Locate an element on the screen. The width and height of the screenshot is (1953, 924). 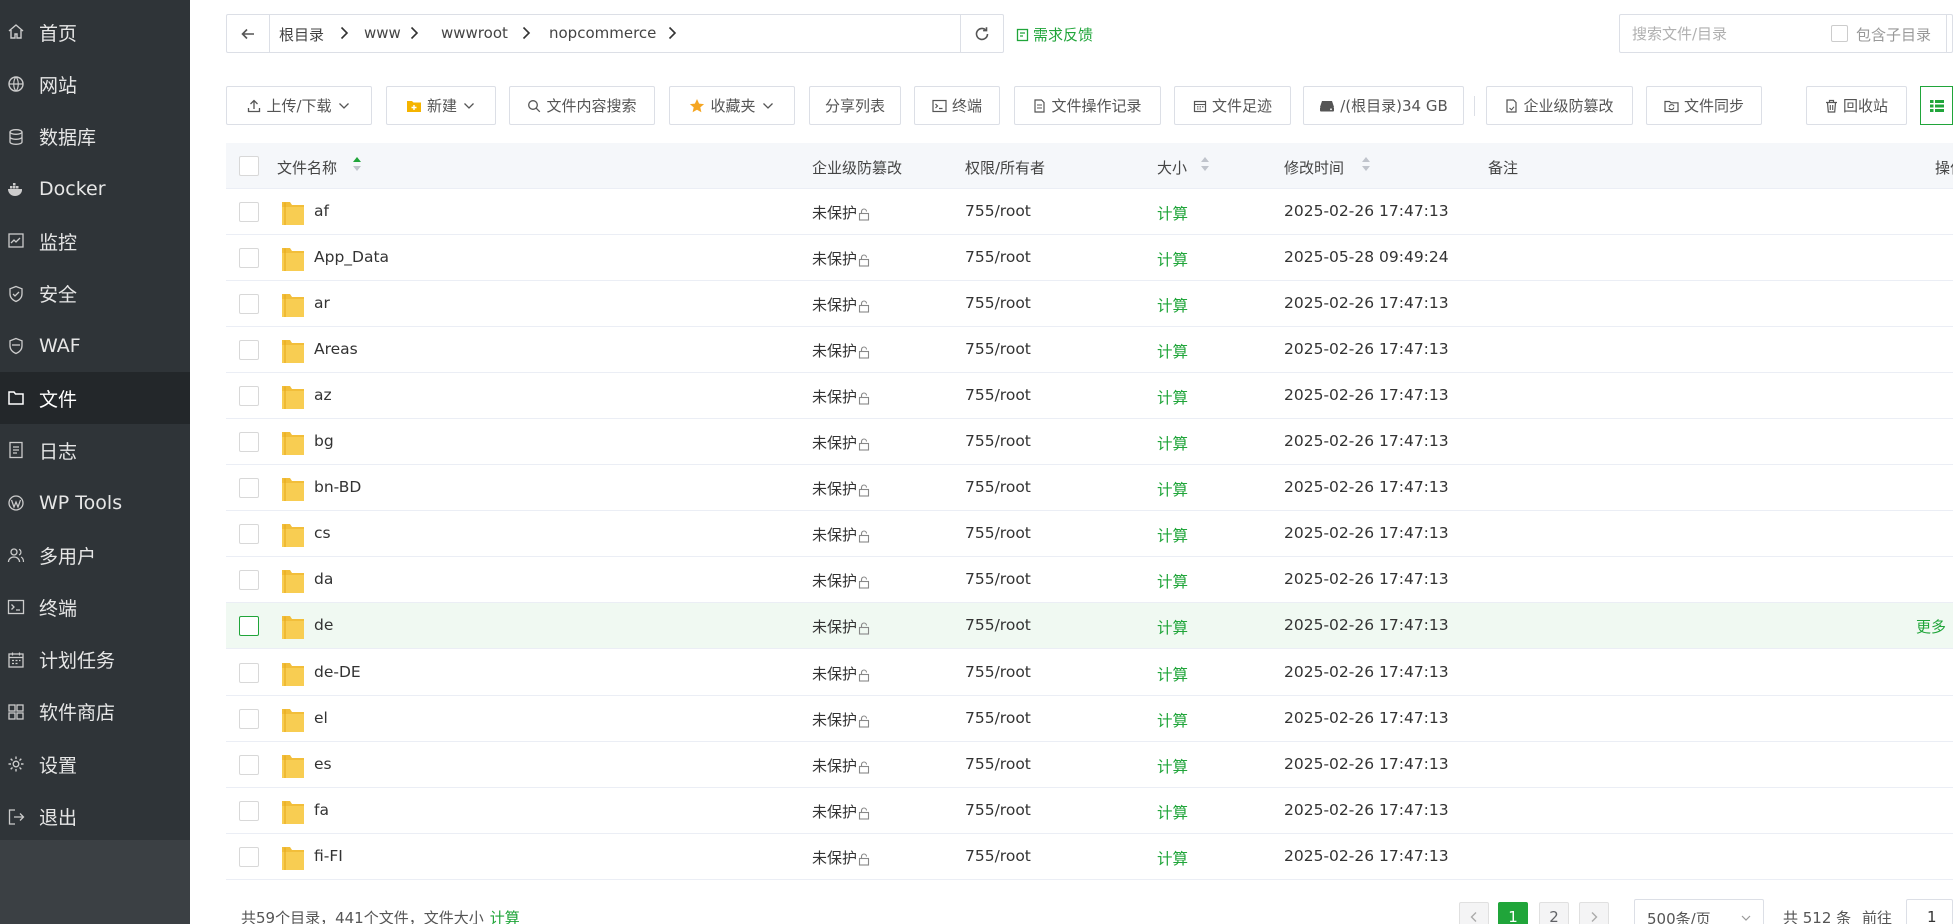
breadcrumb-root: 根目录 is located at coordinates (301, 34).